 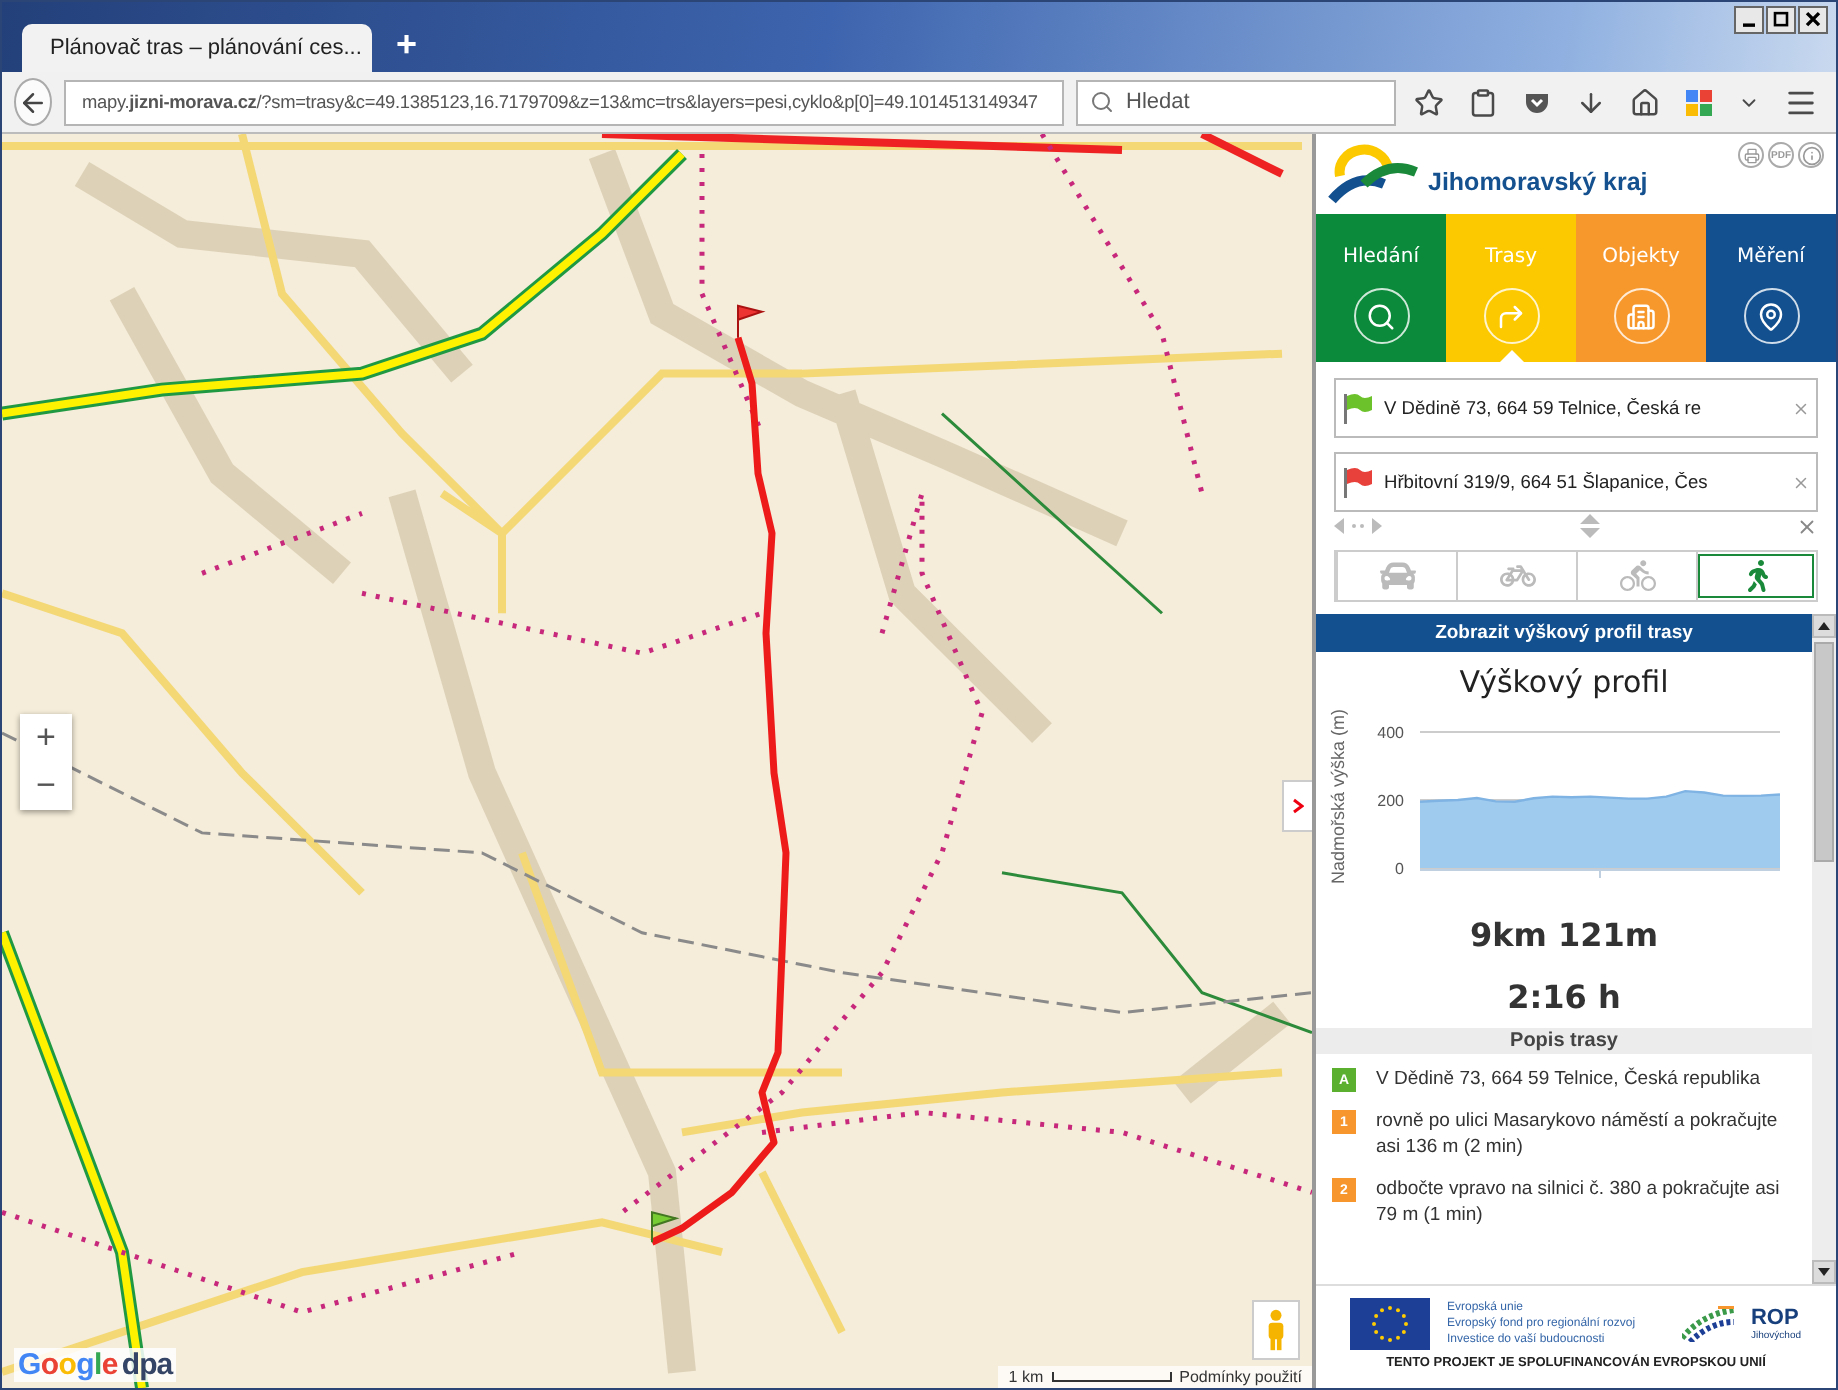 What do you see at coordinates (1399, 869) in the screenshot?
I see `tick-label: 0` at bounding box center [1399, 869].